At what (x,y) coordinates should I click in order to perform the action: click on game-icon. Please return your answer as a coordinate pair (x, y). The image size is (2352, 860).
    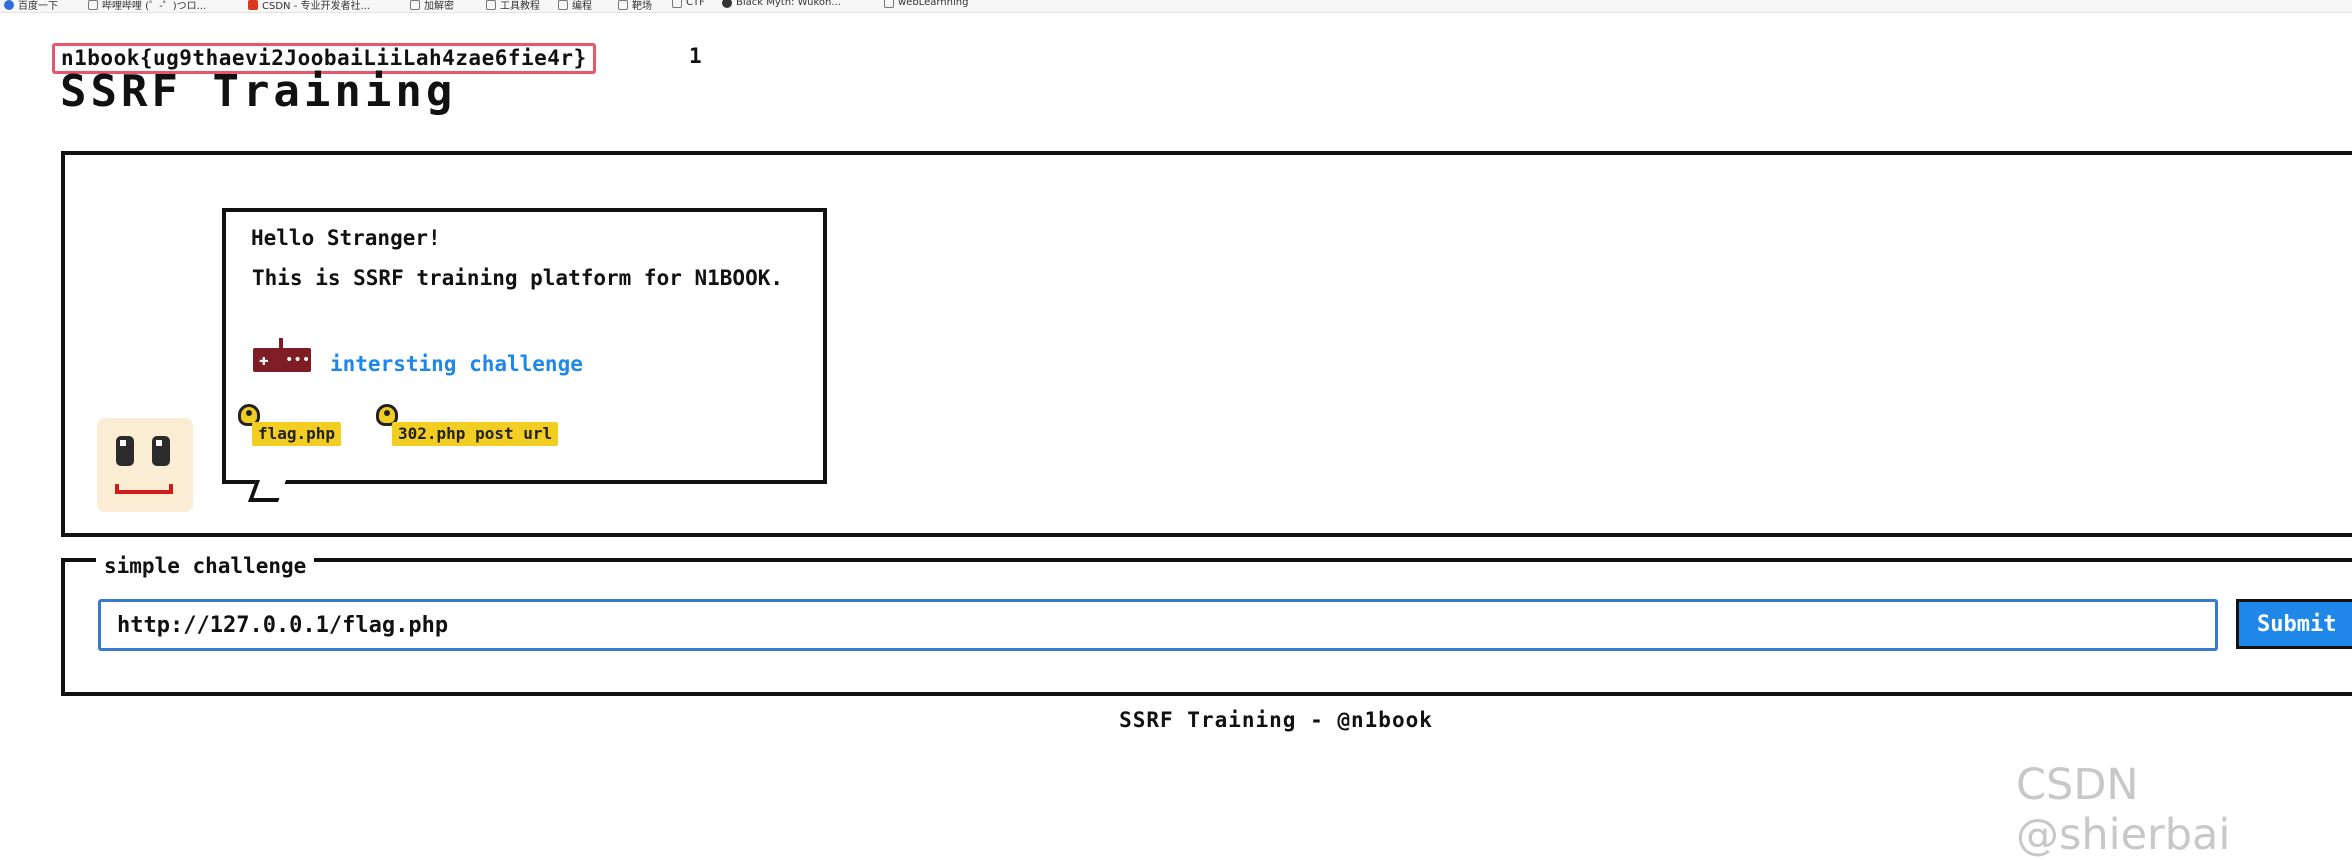
    Looking at the image, I should click on (727, 4).